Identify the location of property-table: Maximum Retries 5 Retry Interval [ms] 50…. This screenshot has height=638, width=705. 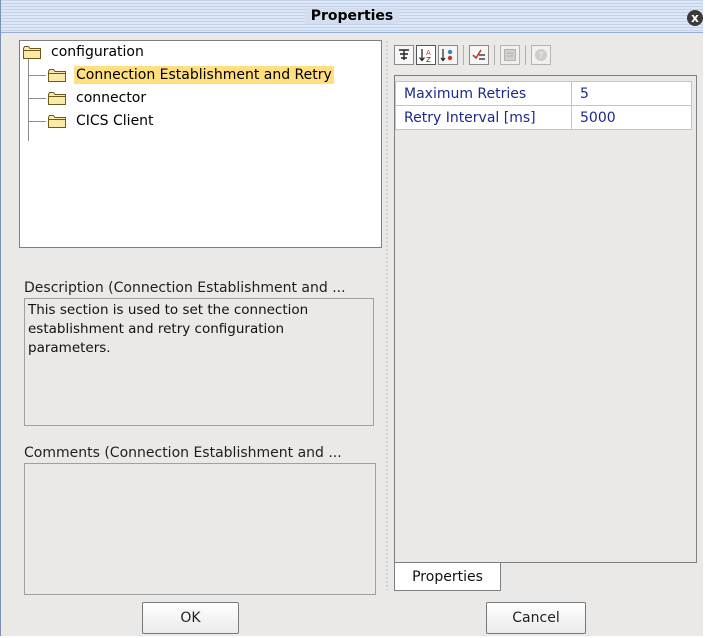
(543, 105).